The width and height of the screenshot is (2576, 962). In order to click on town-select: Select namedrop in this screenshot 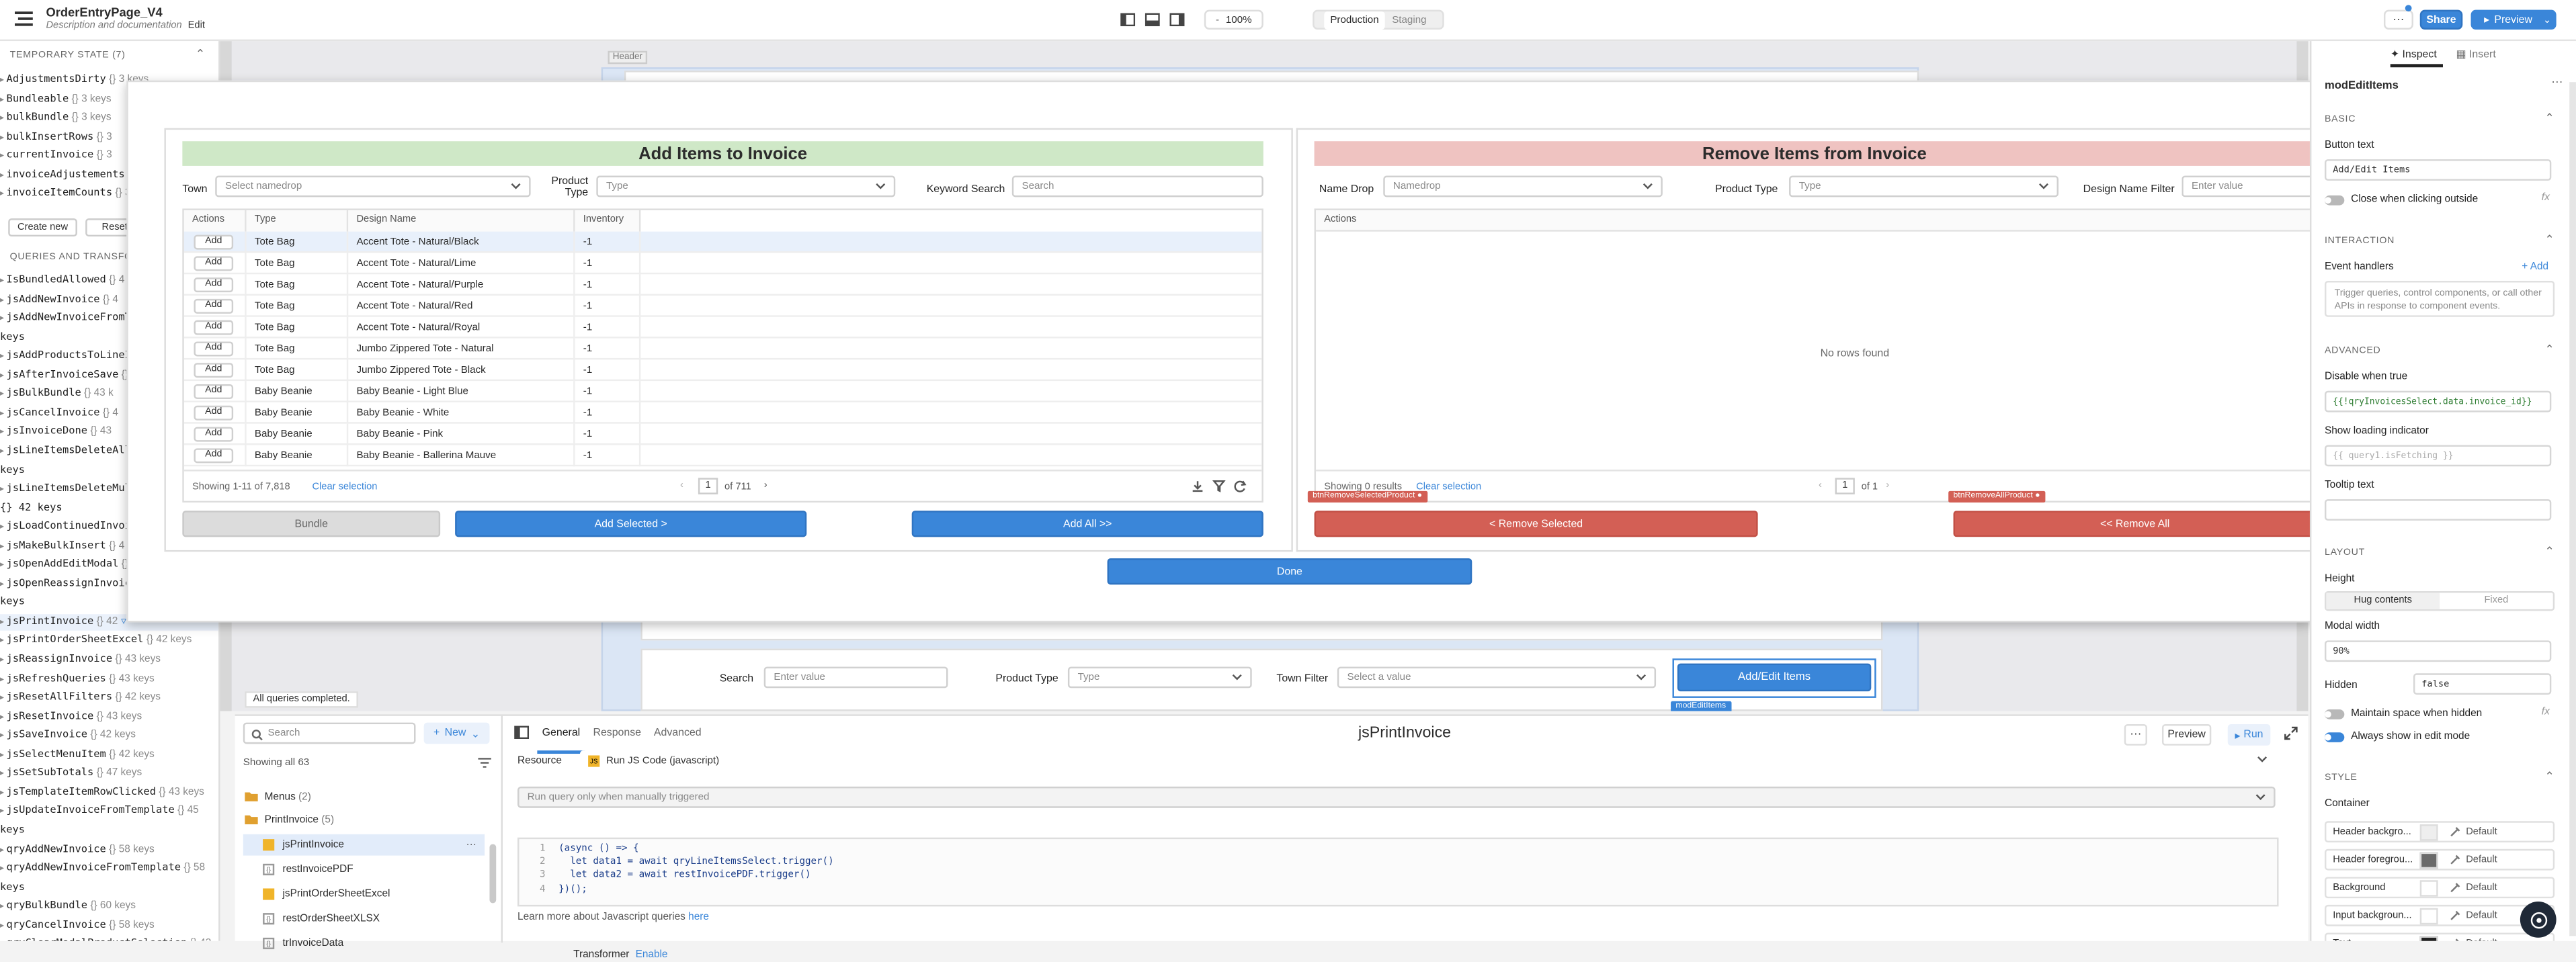, I will do `click(373, 186)`.